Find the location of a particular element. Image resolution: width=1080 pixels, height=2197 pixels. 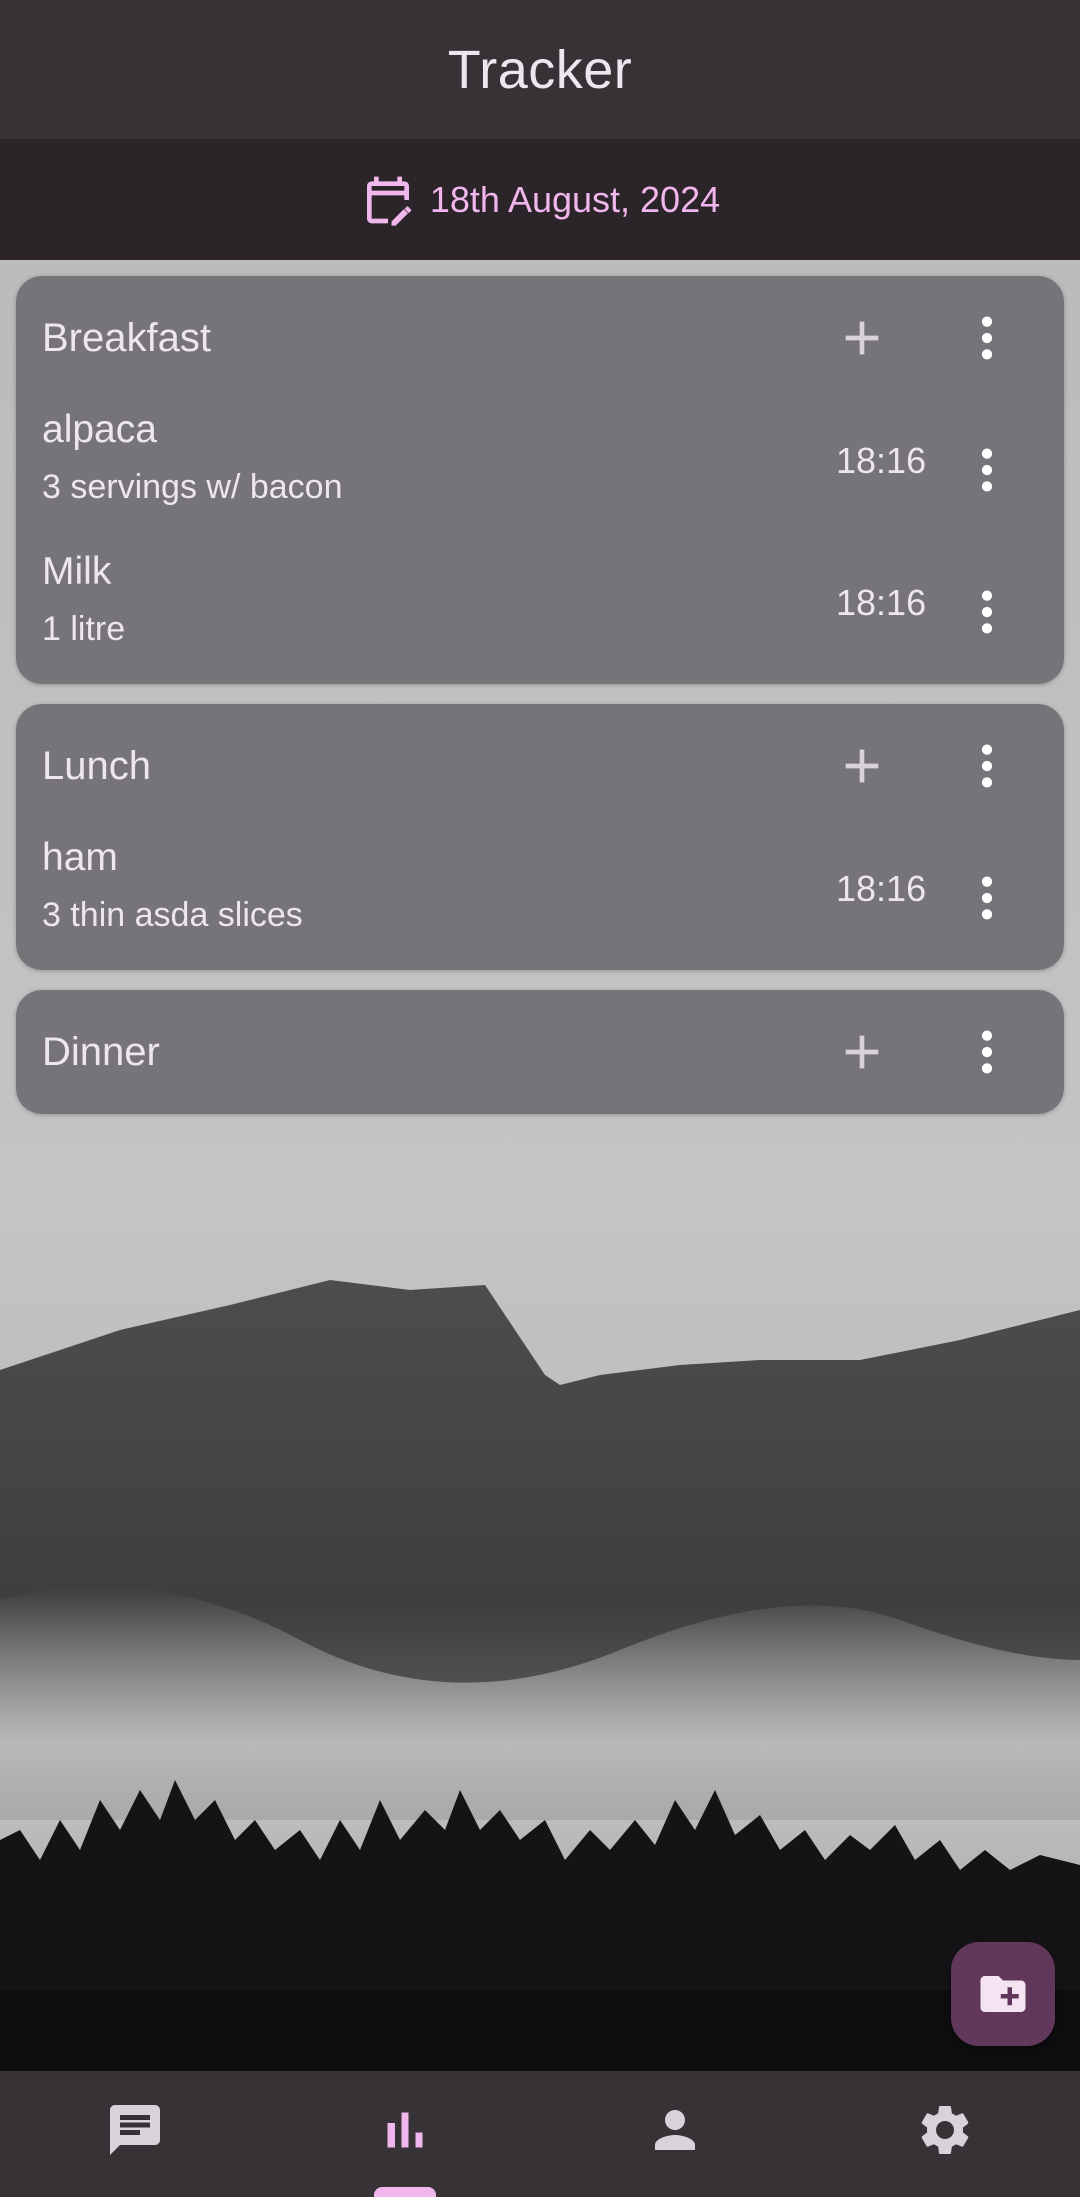

meal-title: Dinner is located at coordinates (101, 1051).